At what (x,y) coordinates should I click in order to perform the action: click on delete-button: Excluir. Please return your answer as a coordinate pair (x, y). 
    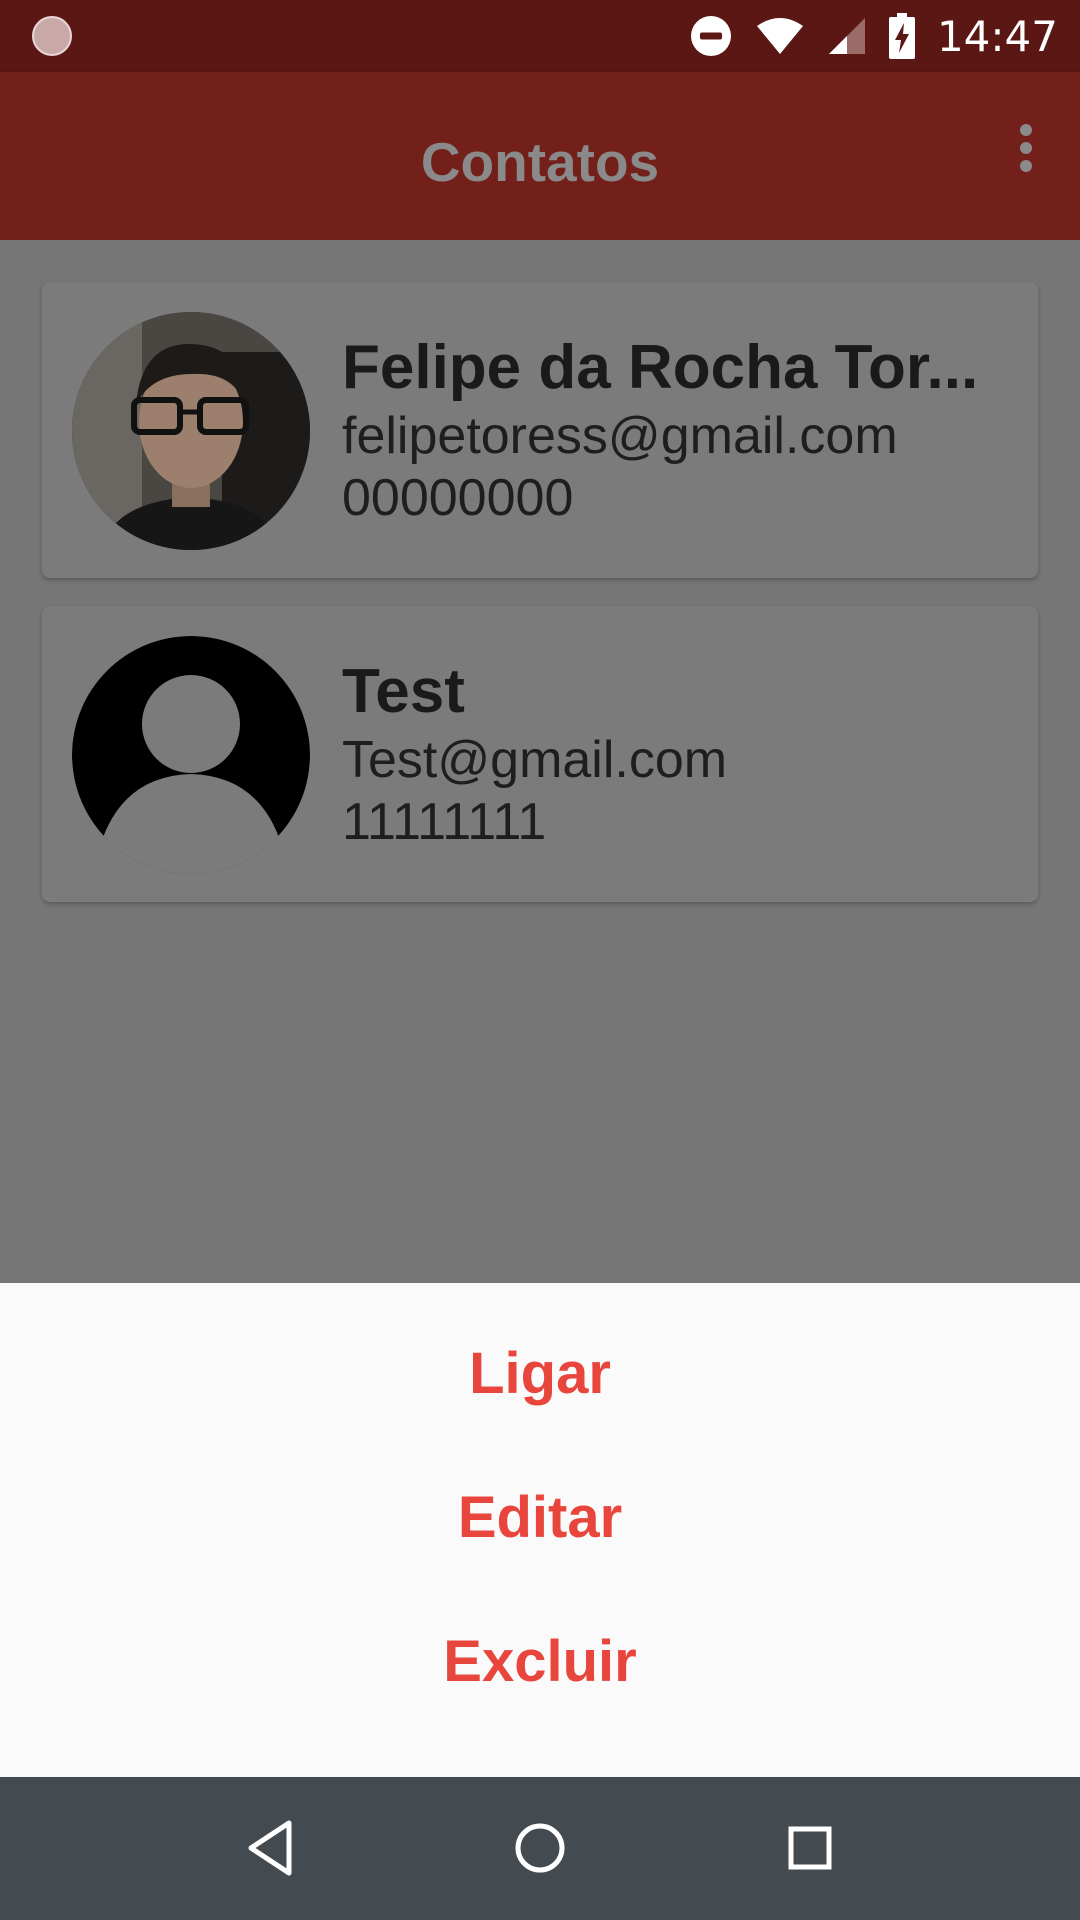
    Looking at the image, I should click on (540, 1661).